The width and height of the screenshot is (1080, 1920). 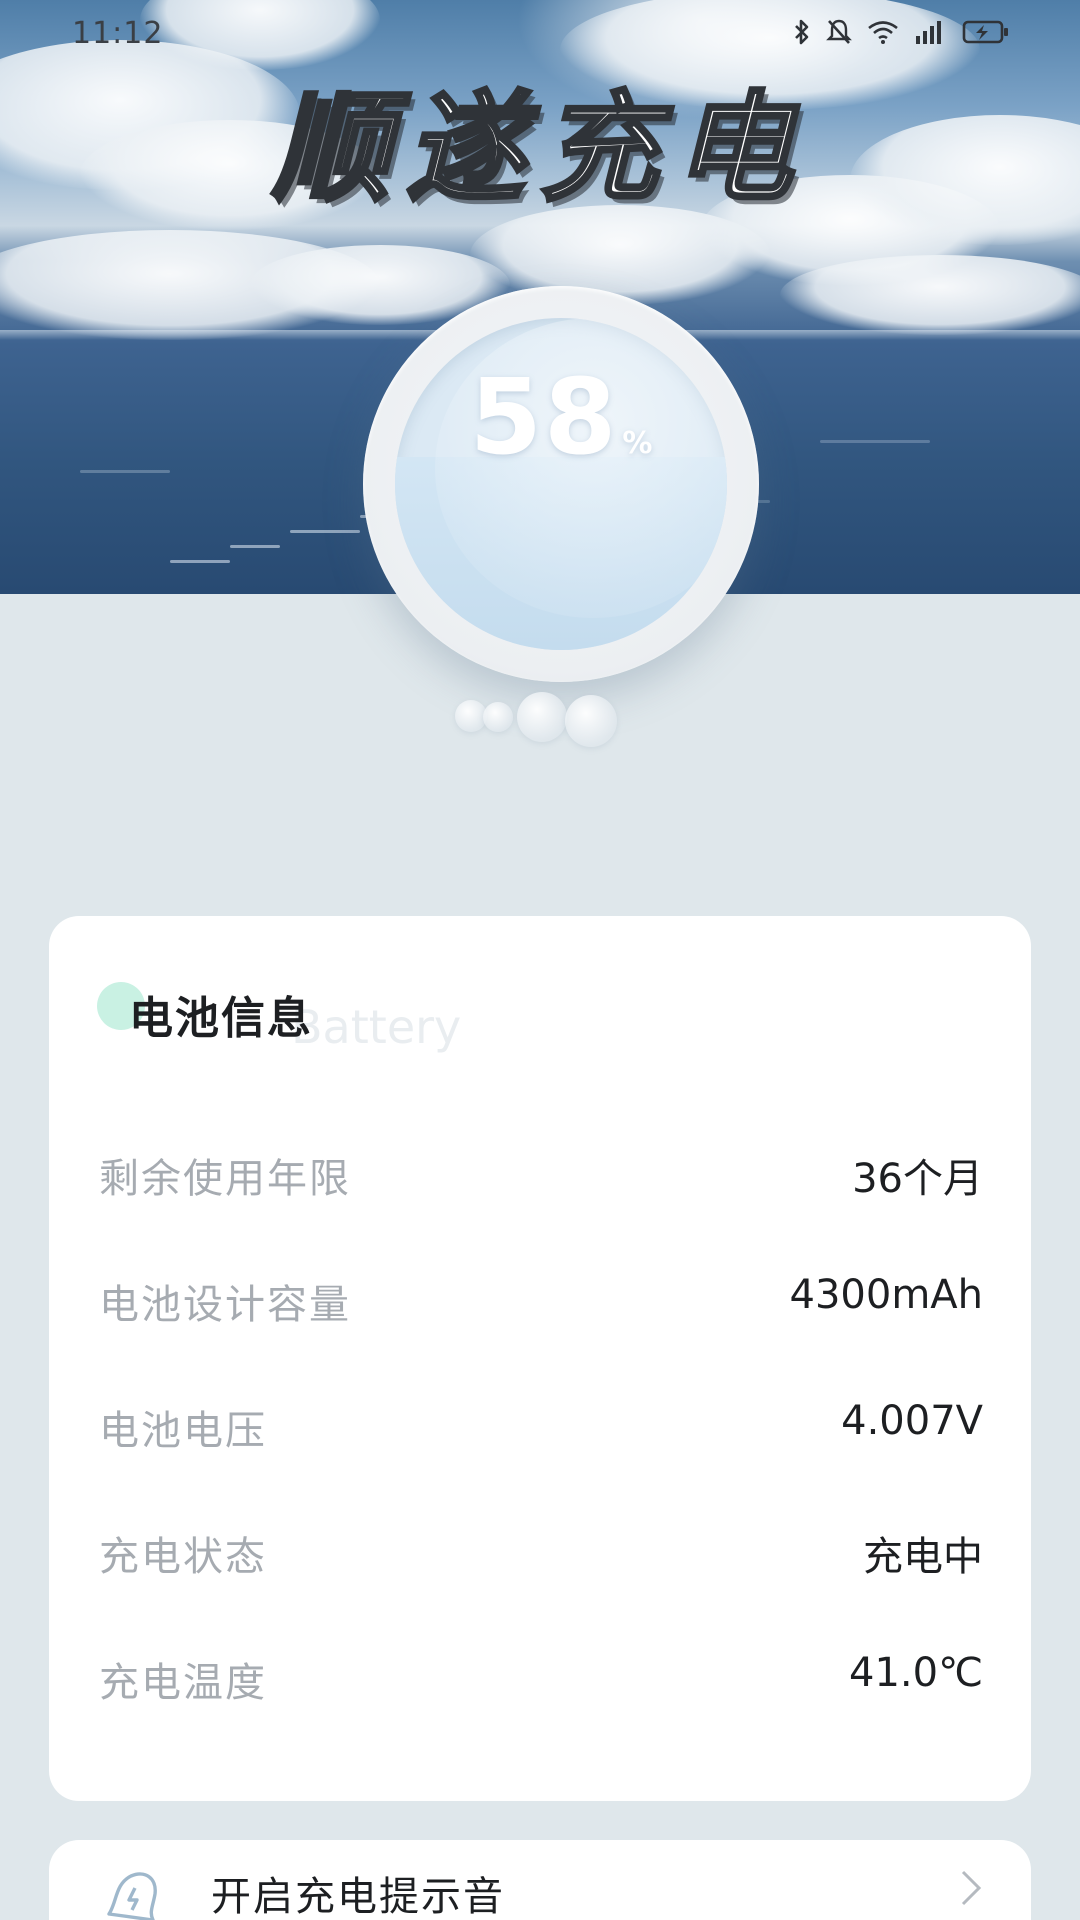 I want to click on mute-icon, so click(x=839, y=32).